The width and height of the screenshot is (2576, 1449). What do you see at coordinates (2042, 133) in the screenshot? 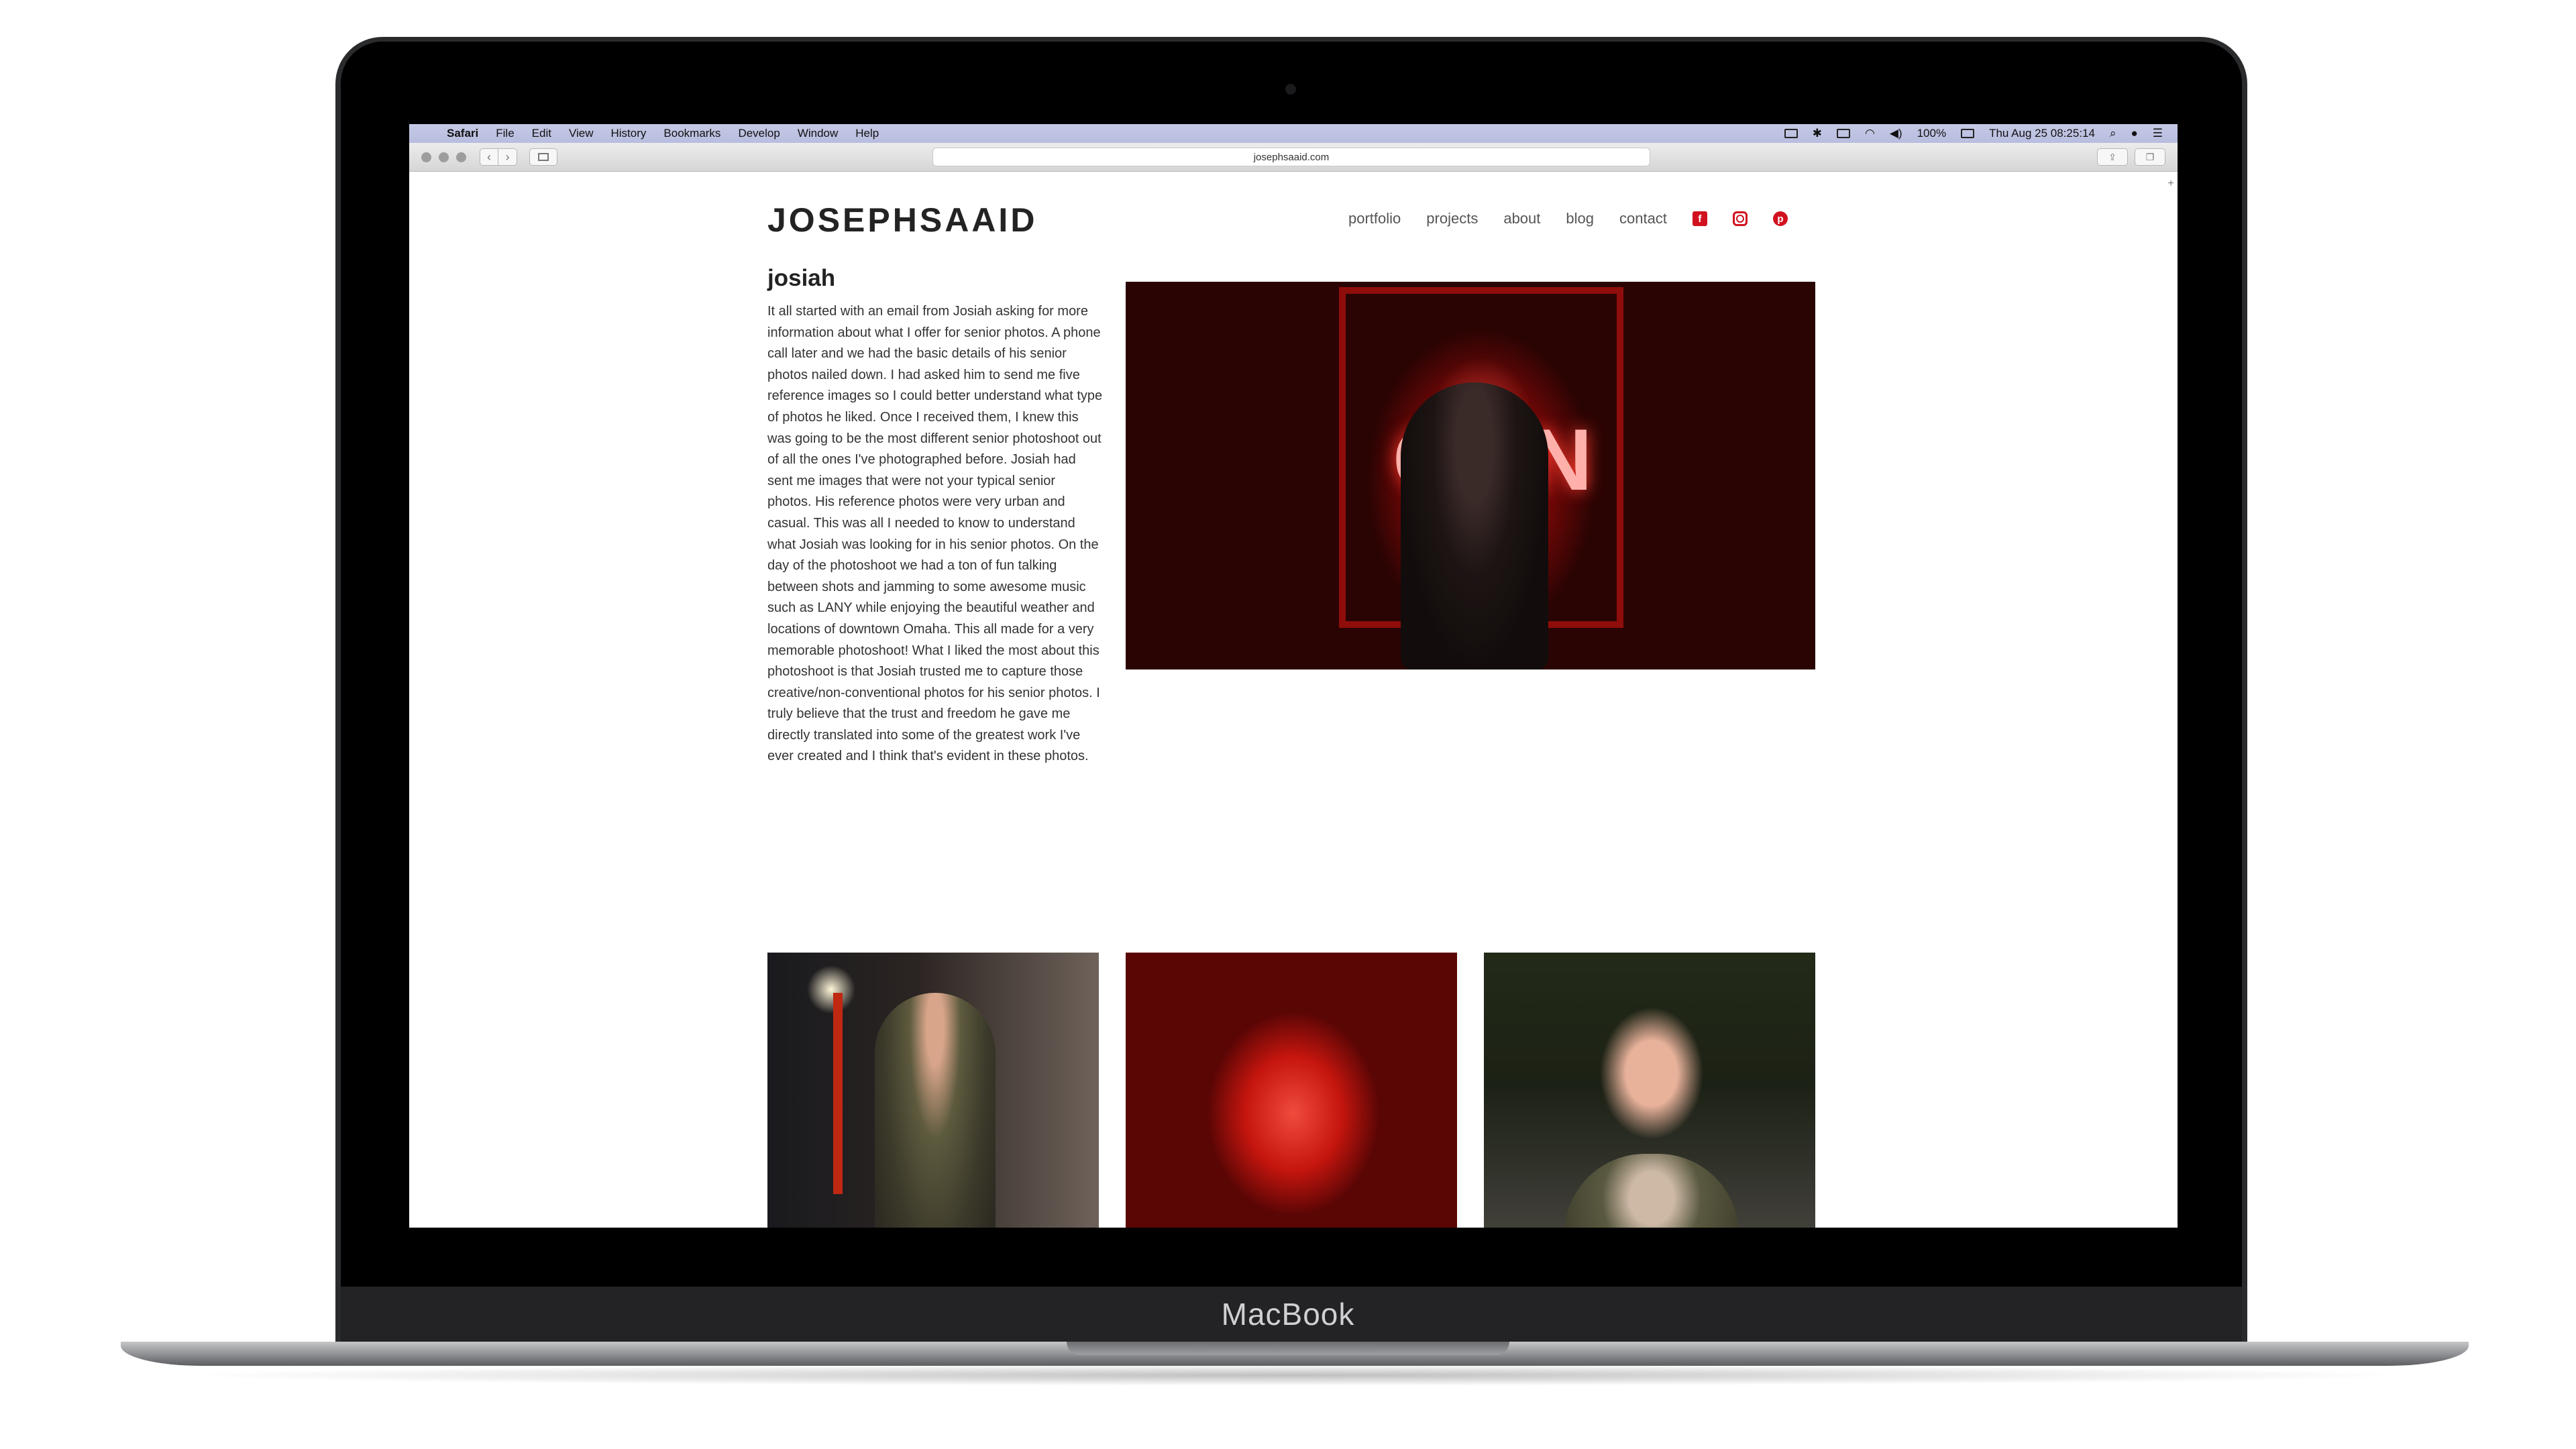
I see `clock: Thu Aug 25 08:25:14` at bounding box center [2042, 133].